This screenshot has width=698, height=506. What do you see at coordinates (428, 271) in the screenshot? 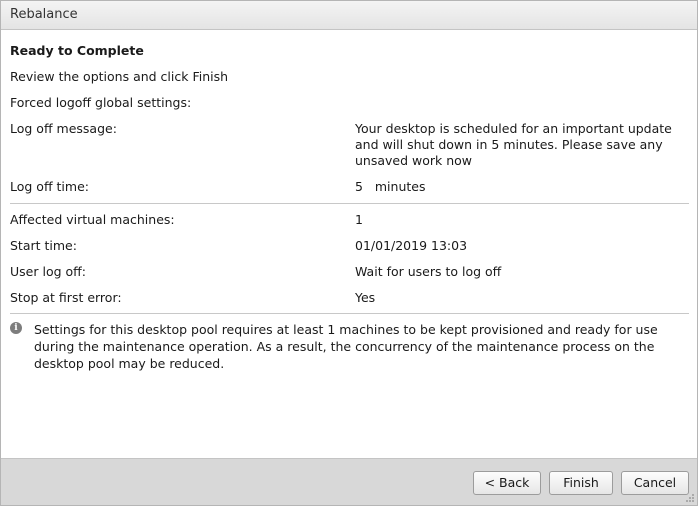
I see `user-logoff-value: Wait for users to log off` at bounding box center [428, 271].